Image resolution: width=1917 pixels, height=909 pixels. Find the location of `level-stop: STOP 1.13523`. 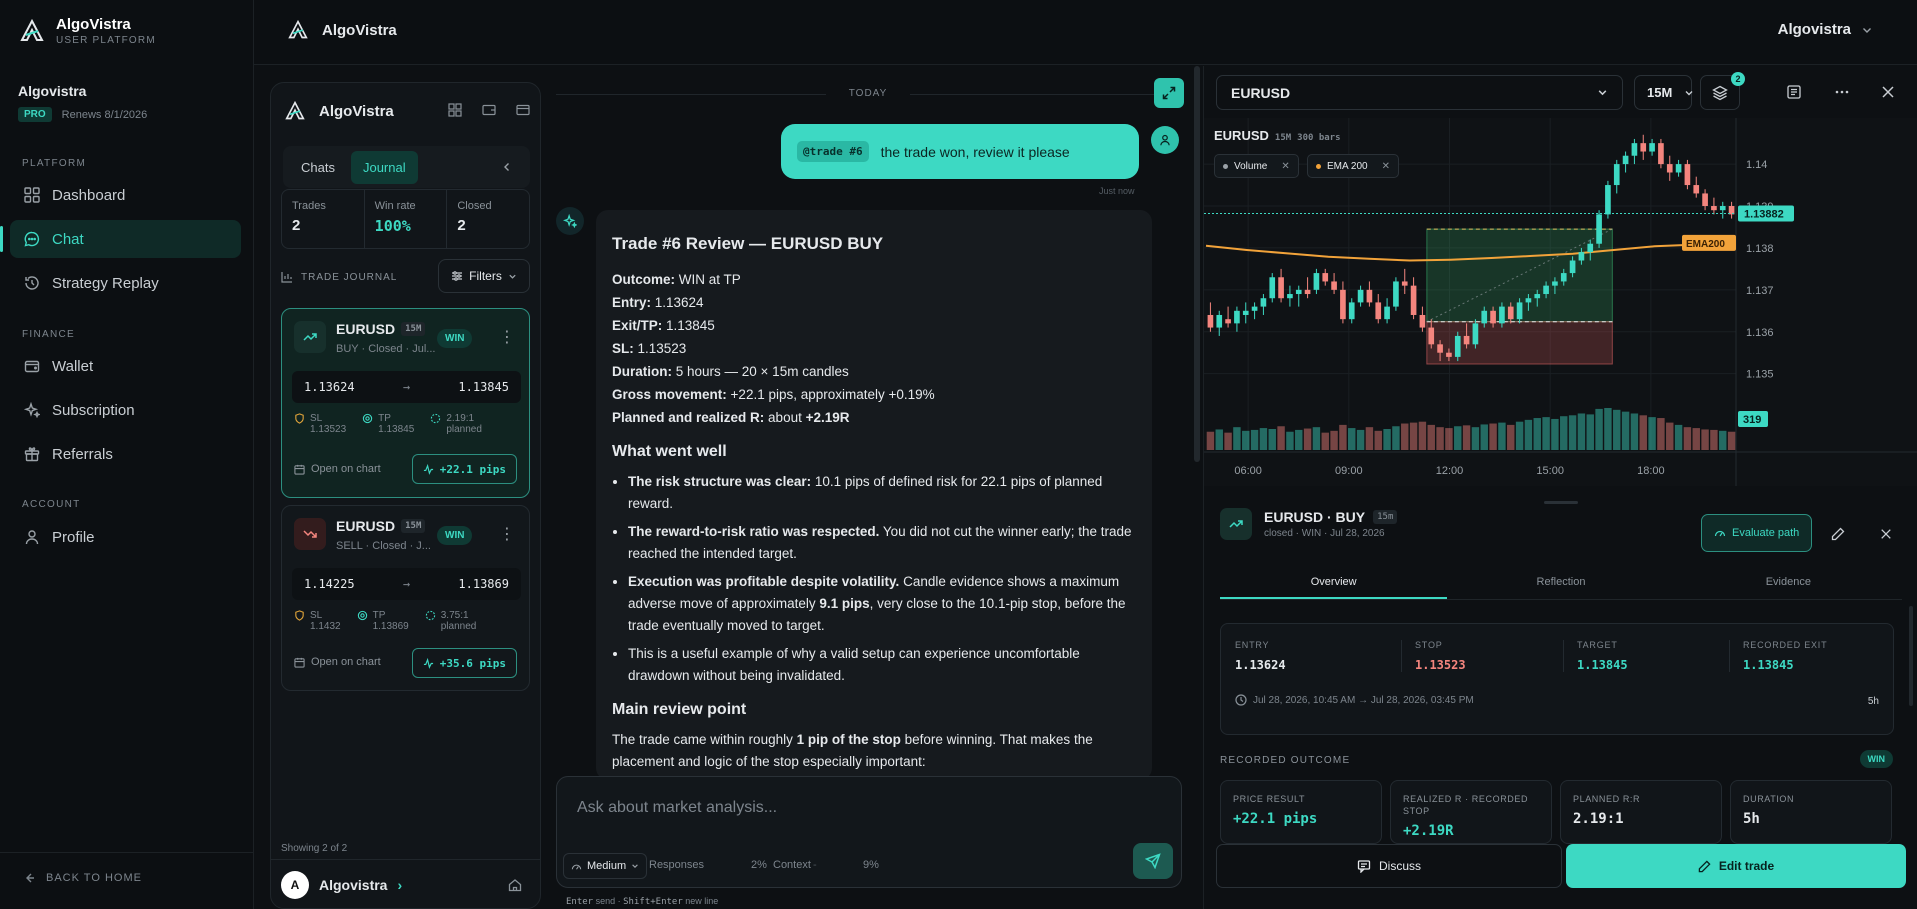

level-stop: STOP 1.13523 is located at coordinates (1440, 656).